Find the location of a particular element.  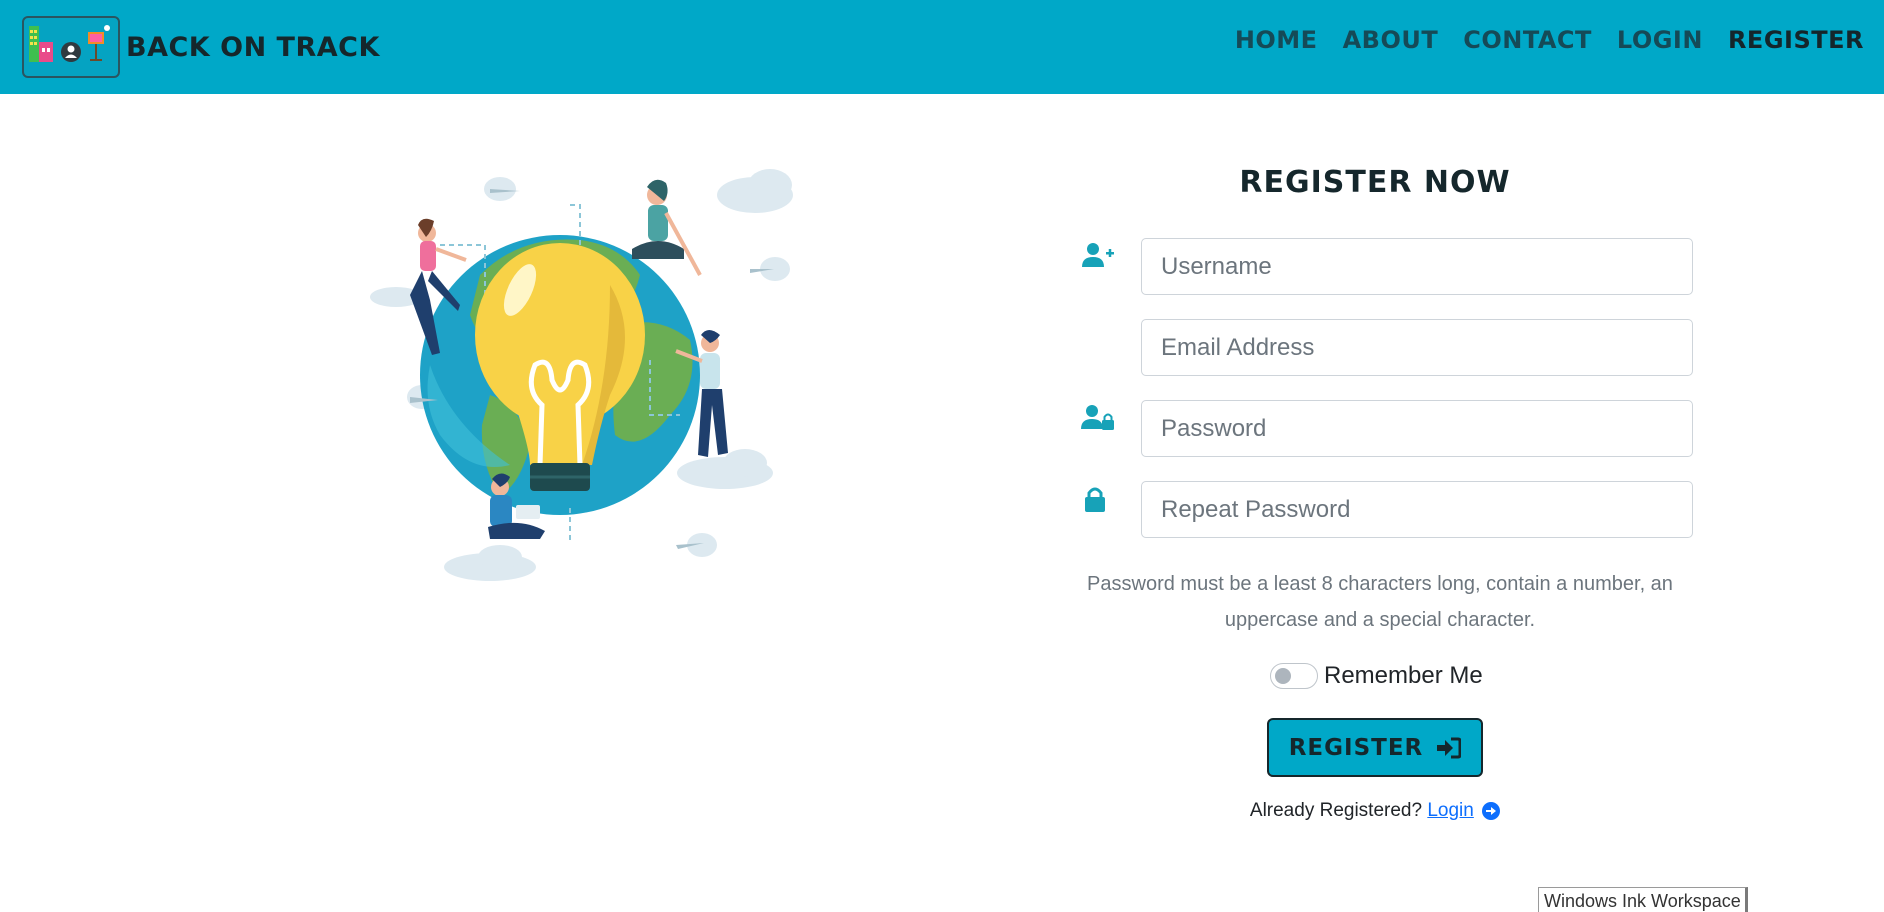

user-plus-icon is located at coordinates (1098, 258).